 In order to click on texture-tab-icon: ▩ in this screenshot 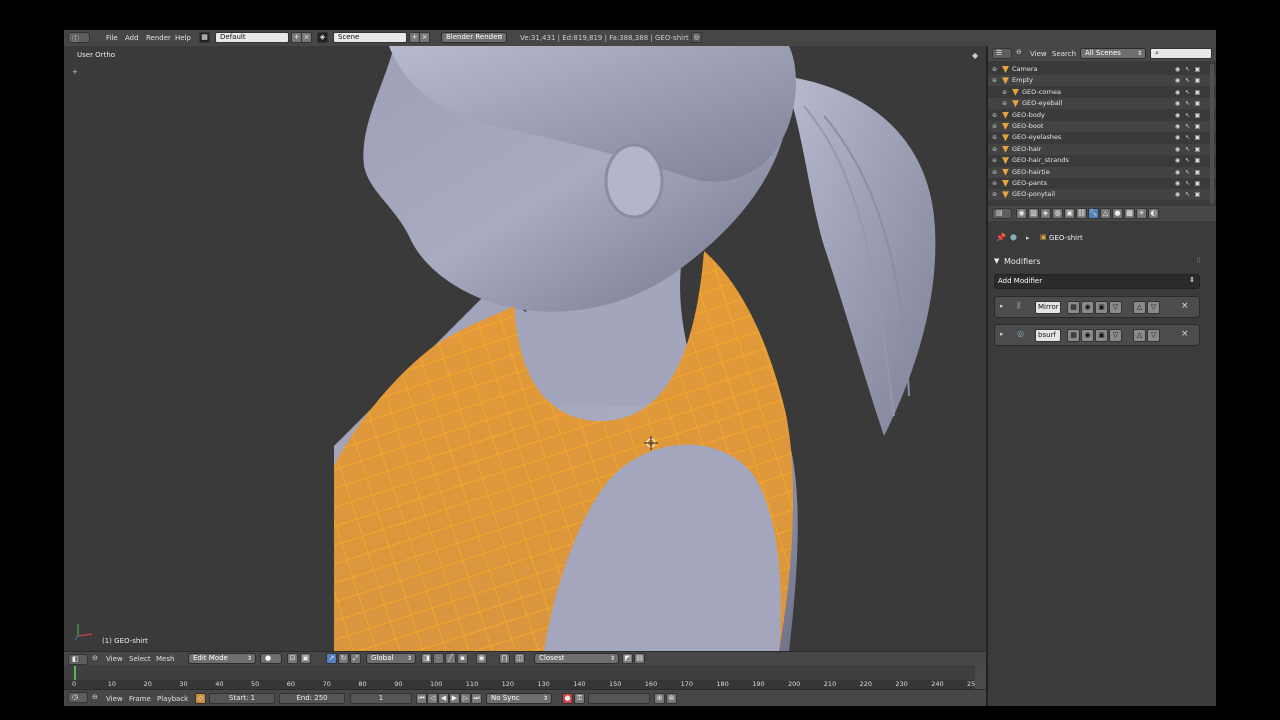, I will do `click(1129, 213)`.